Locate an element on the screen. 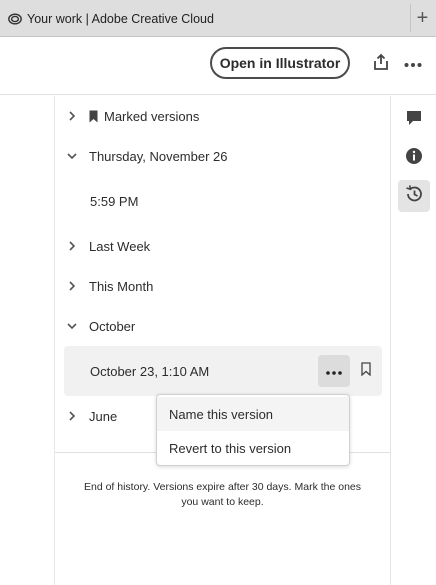  group-october: October is located at coordinates (100, 326).